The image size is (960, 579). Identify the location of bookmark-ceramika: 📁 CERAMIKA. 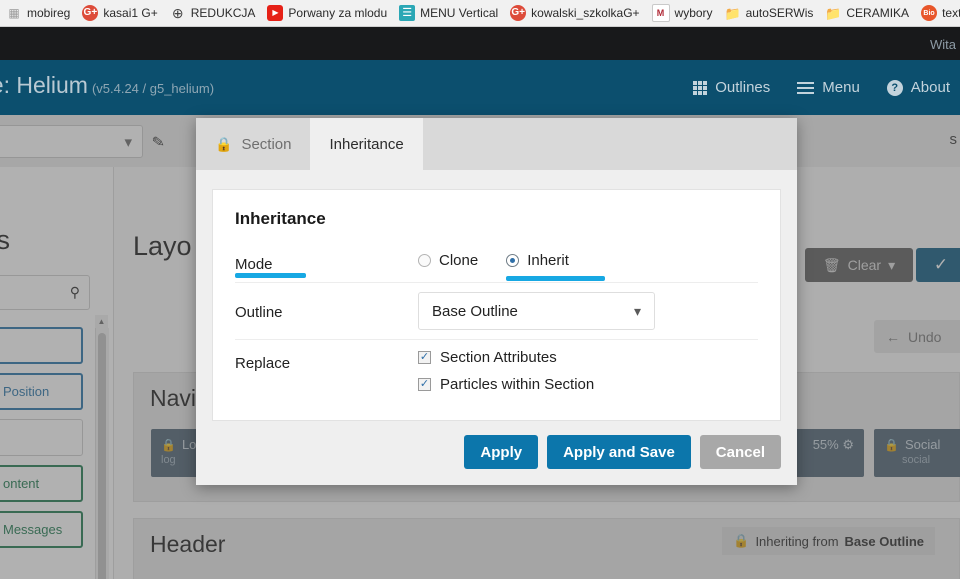
(868, 13).